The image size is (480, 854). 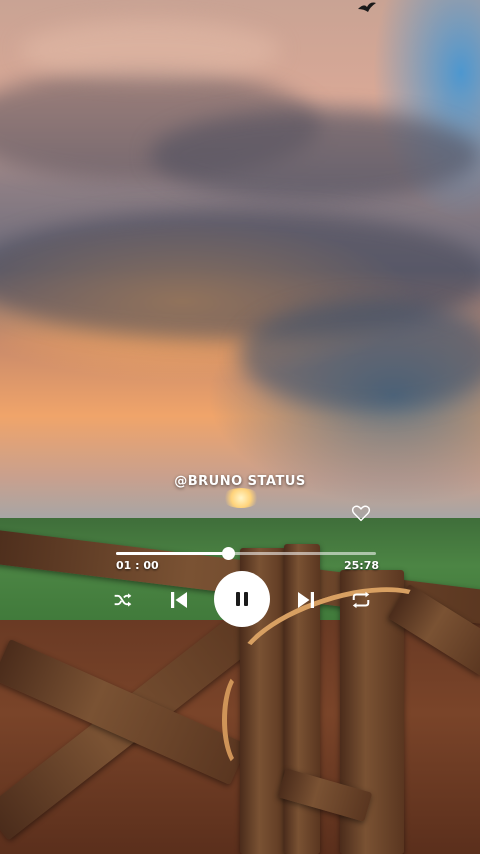 I want to click on watermark-label: @BRUNO STATUS, so click(x=240, y=481).